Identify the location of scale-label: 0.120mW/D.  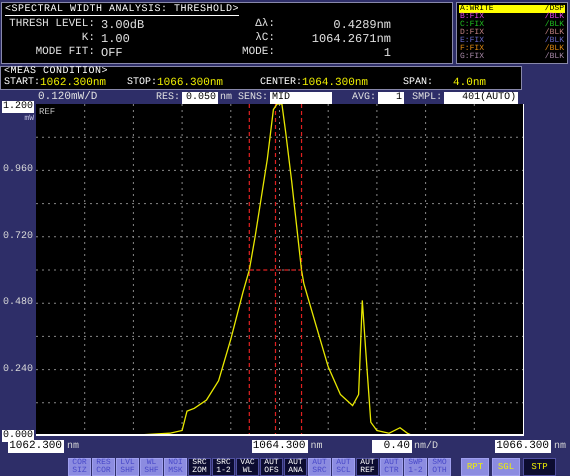
(68, 97).